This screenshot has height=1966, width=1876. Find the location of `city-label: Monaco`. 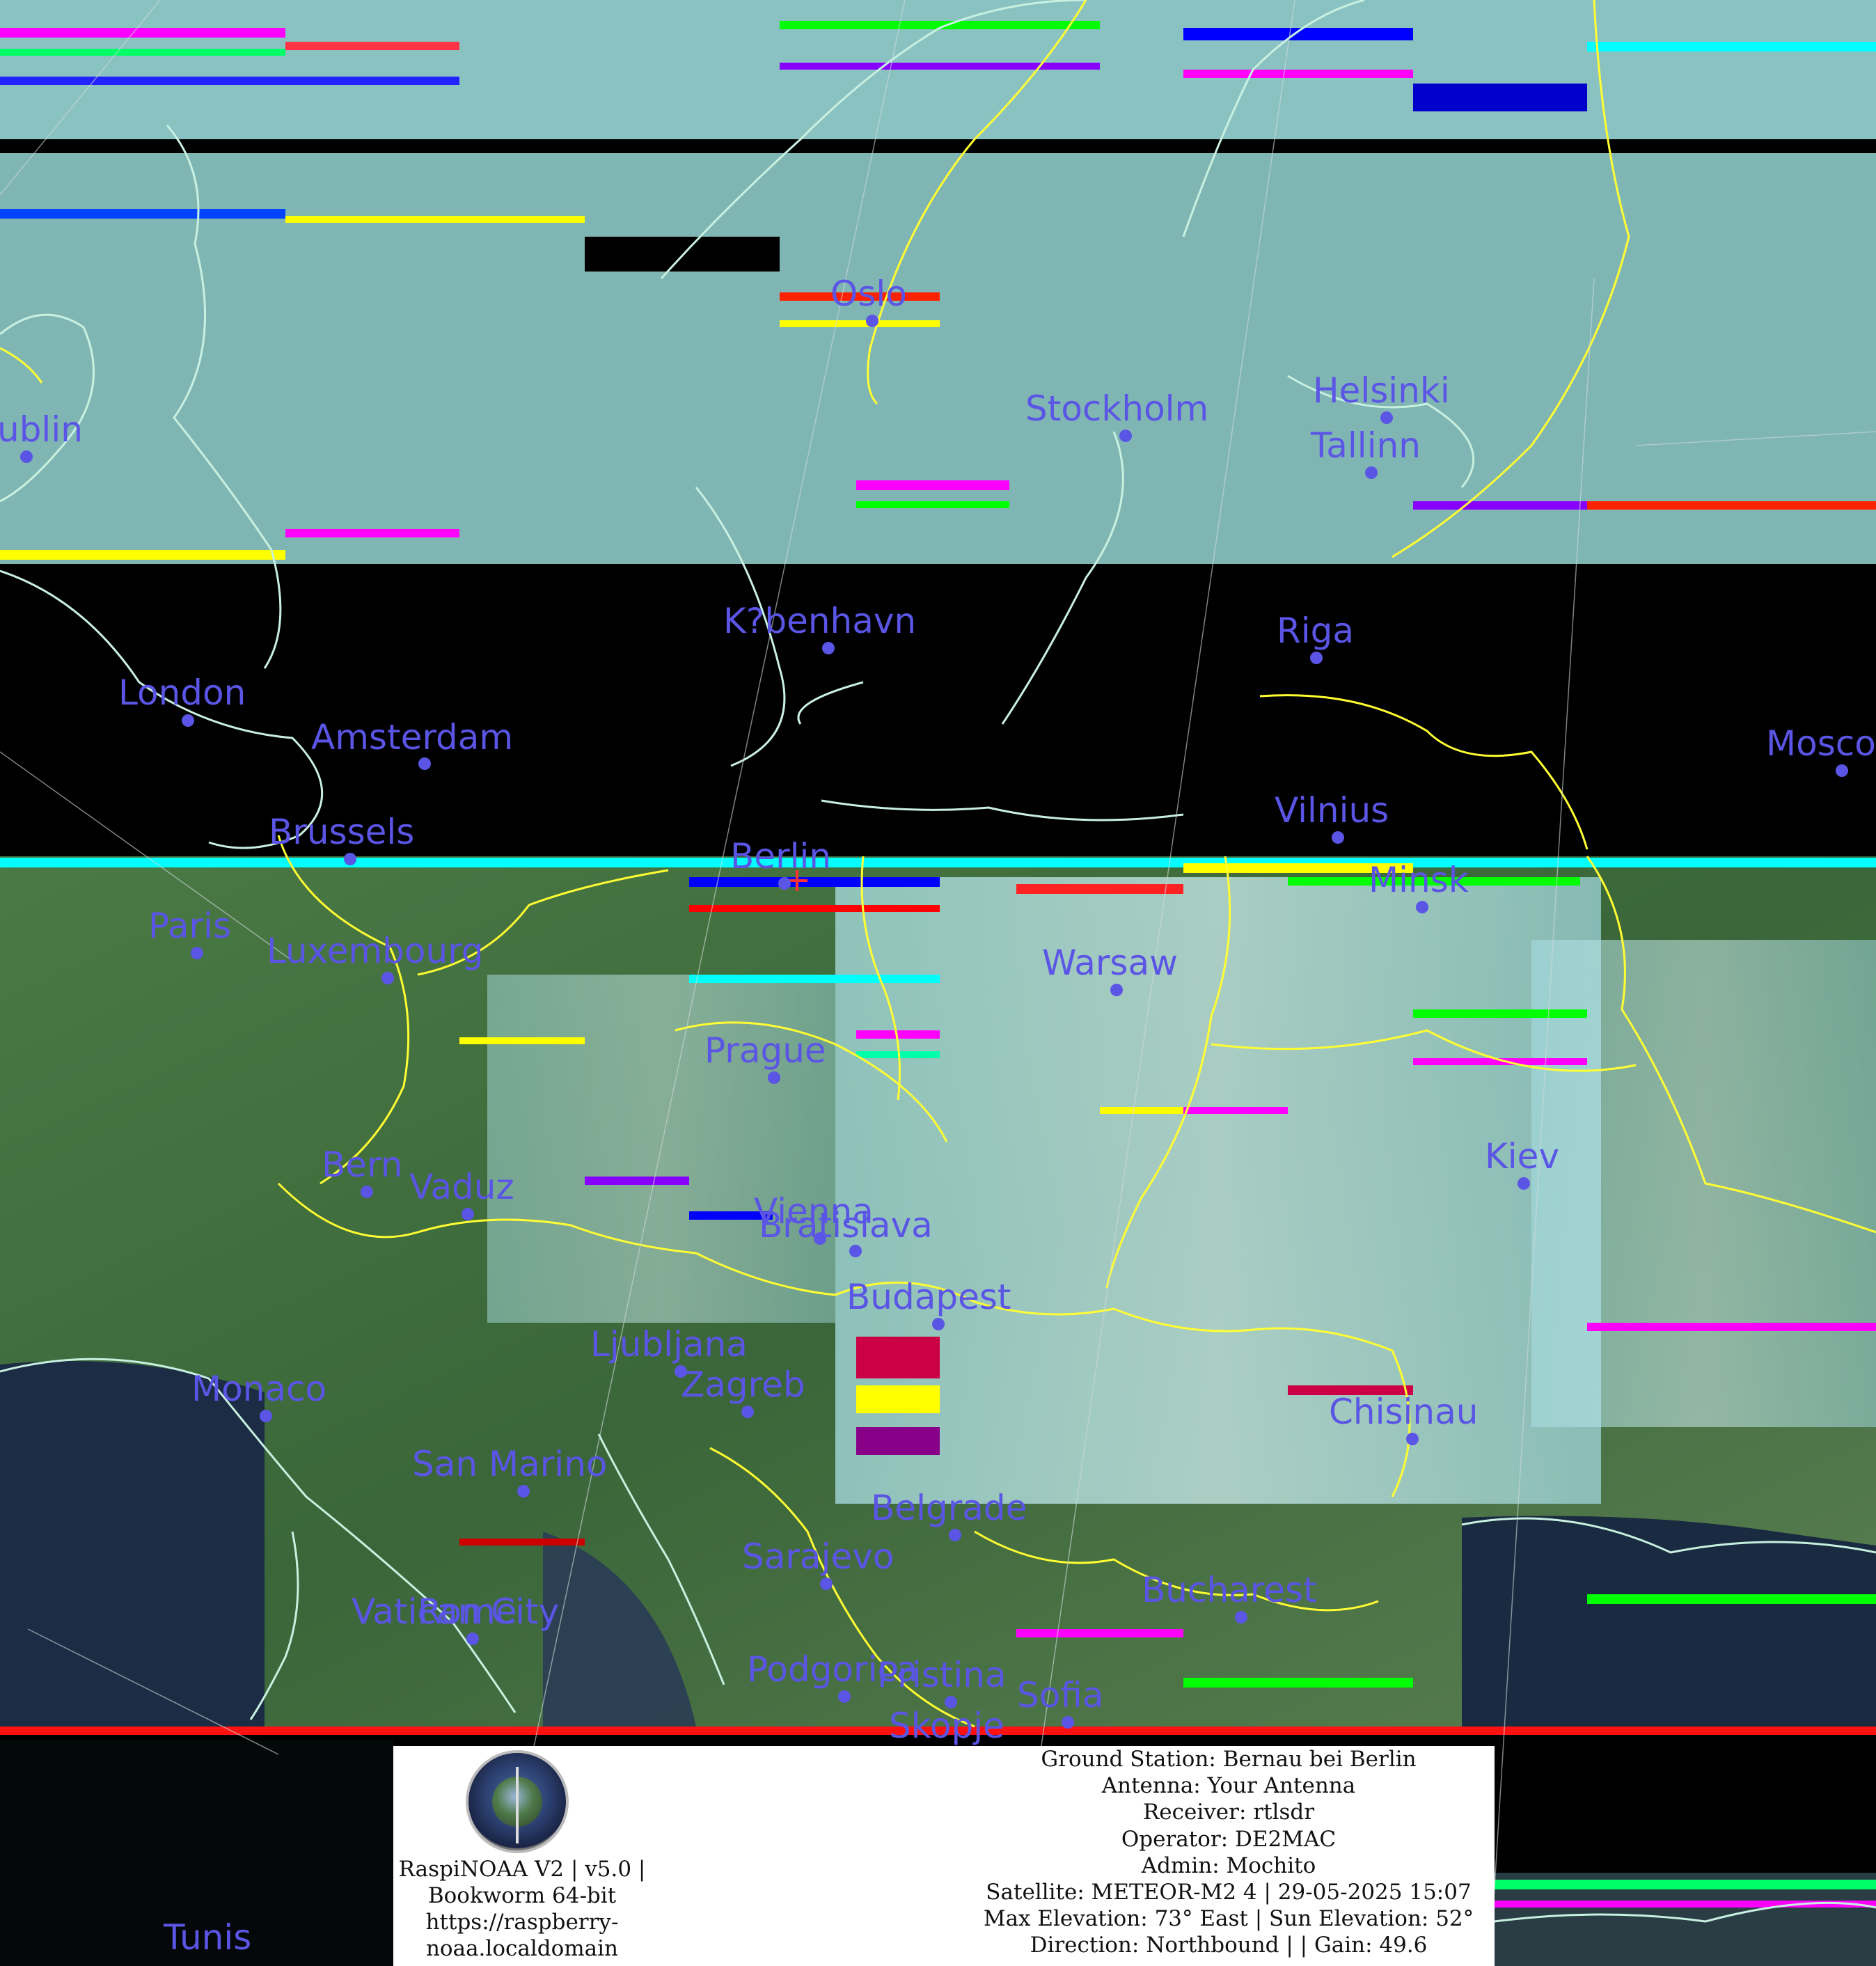

city-label: Monaco is located at coordinates (258, 1389).